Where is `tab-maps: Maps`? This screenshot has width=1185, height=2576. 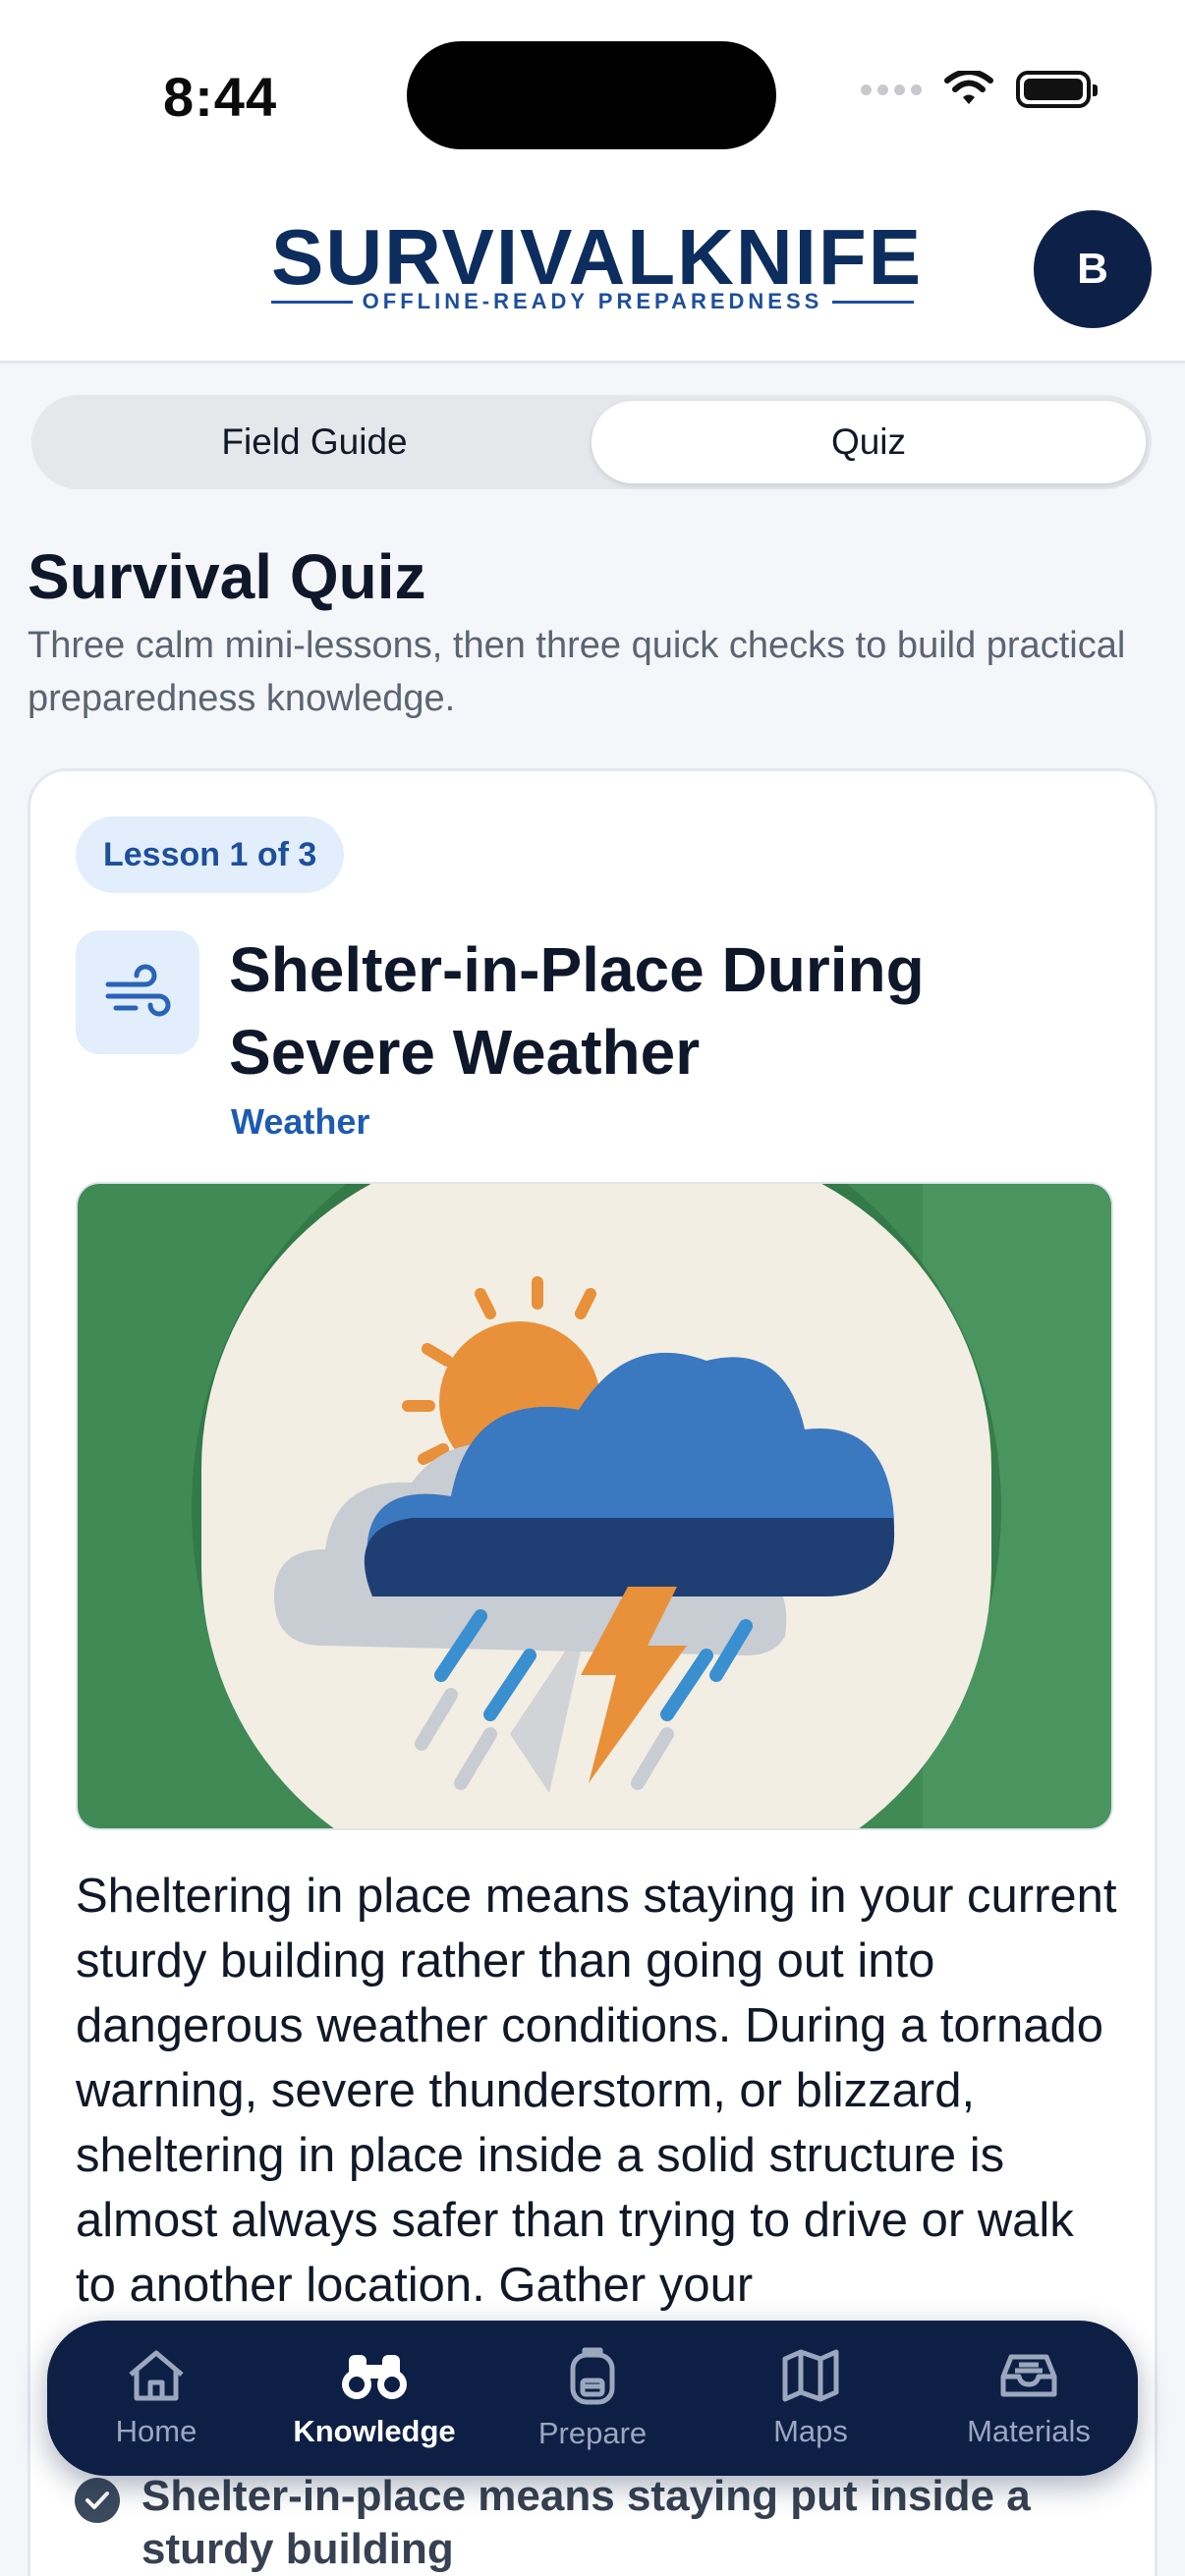 tab-maps: Maps is located at coordinates (811, 2398).